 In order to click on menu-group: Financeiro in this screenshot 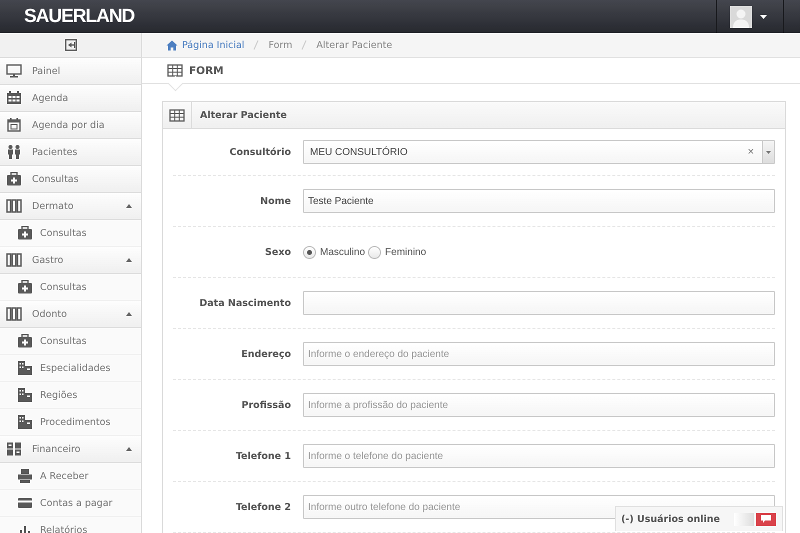, I will do `click(70, 449)`.